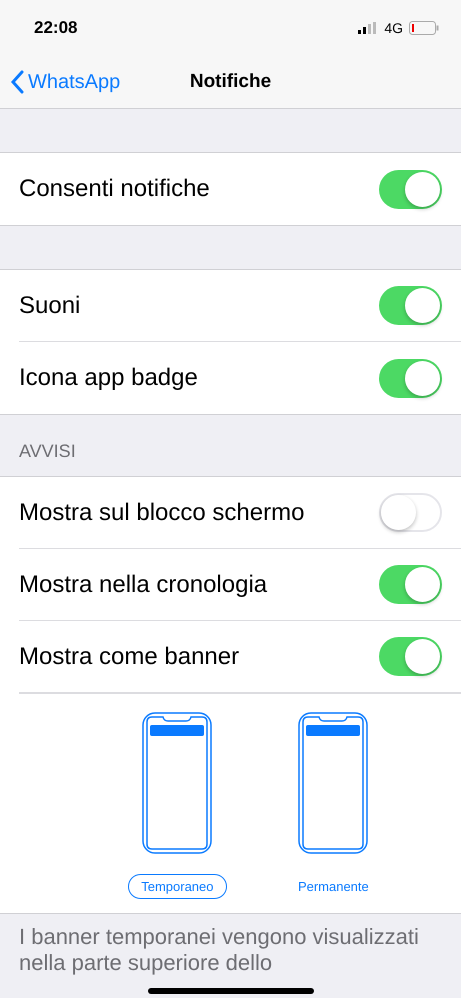 The image size is (461, 998). What do you see at coordinates (49, 306) in the screenshot?
I see `setting-label: Suoni` at bounding box center [49, 306].